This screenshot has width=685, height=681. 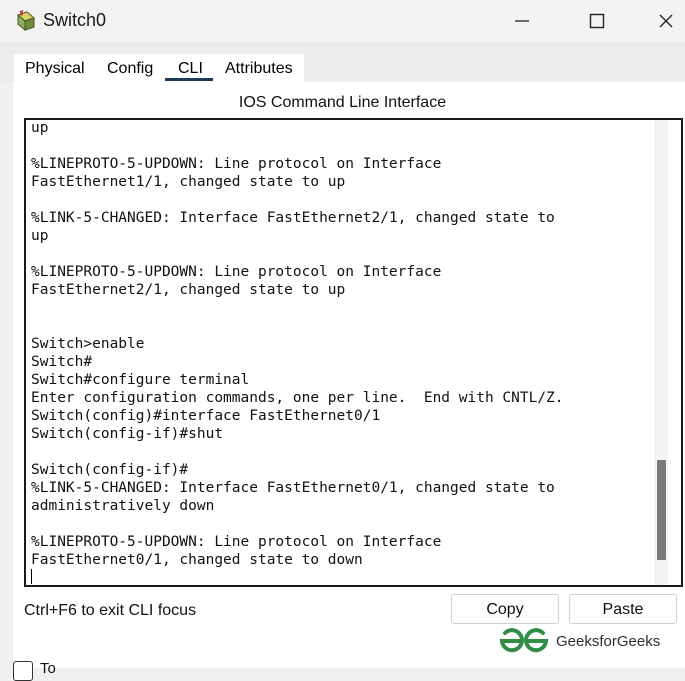 What do you see at coordinates (130, 69) in the screenshot?
I see `tab-config: Config` at bounding box center [130, 69].